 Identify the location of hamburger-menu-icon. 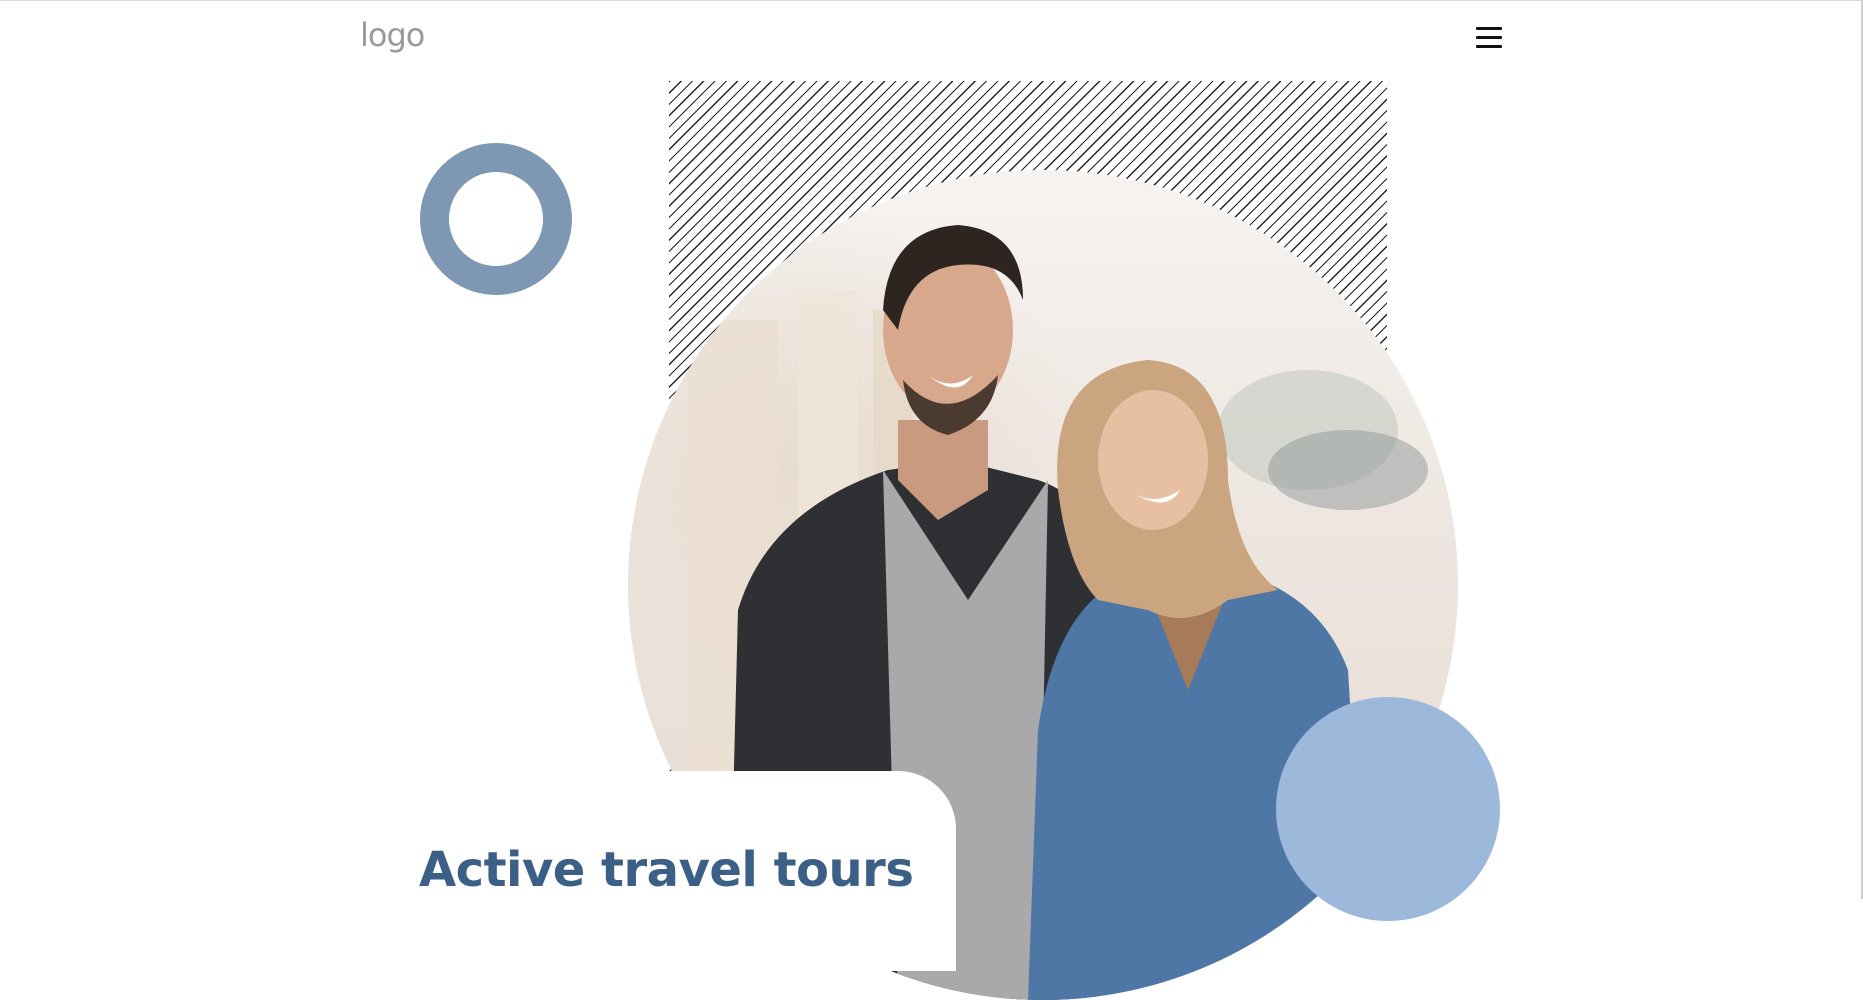
(1489, 38).